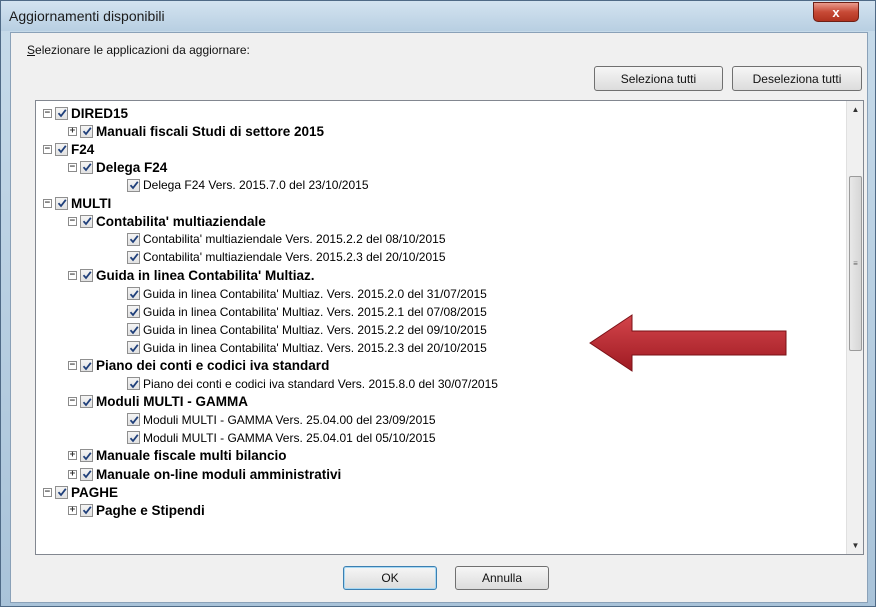 This screenshot has height=607, width=876. I want to click on tree-item-label: F24, so click(83, 149).